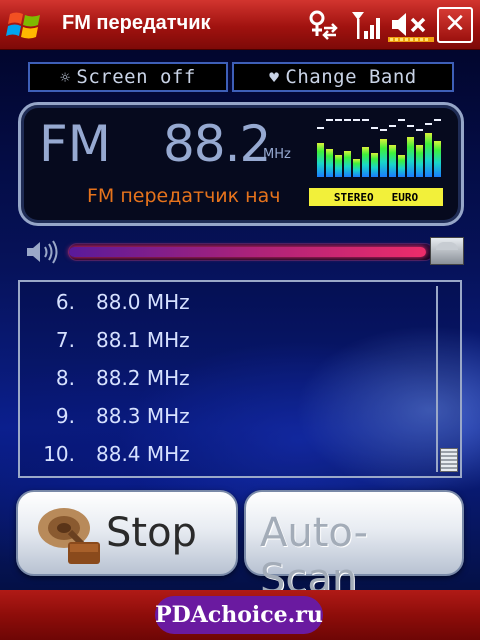 The image size is (480, 640). Describe the element at coordinates (247, 252) in the screenshot. I see `volume-fill` at that location.